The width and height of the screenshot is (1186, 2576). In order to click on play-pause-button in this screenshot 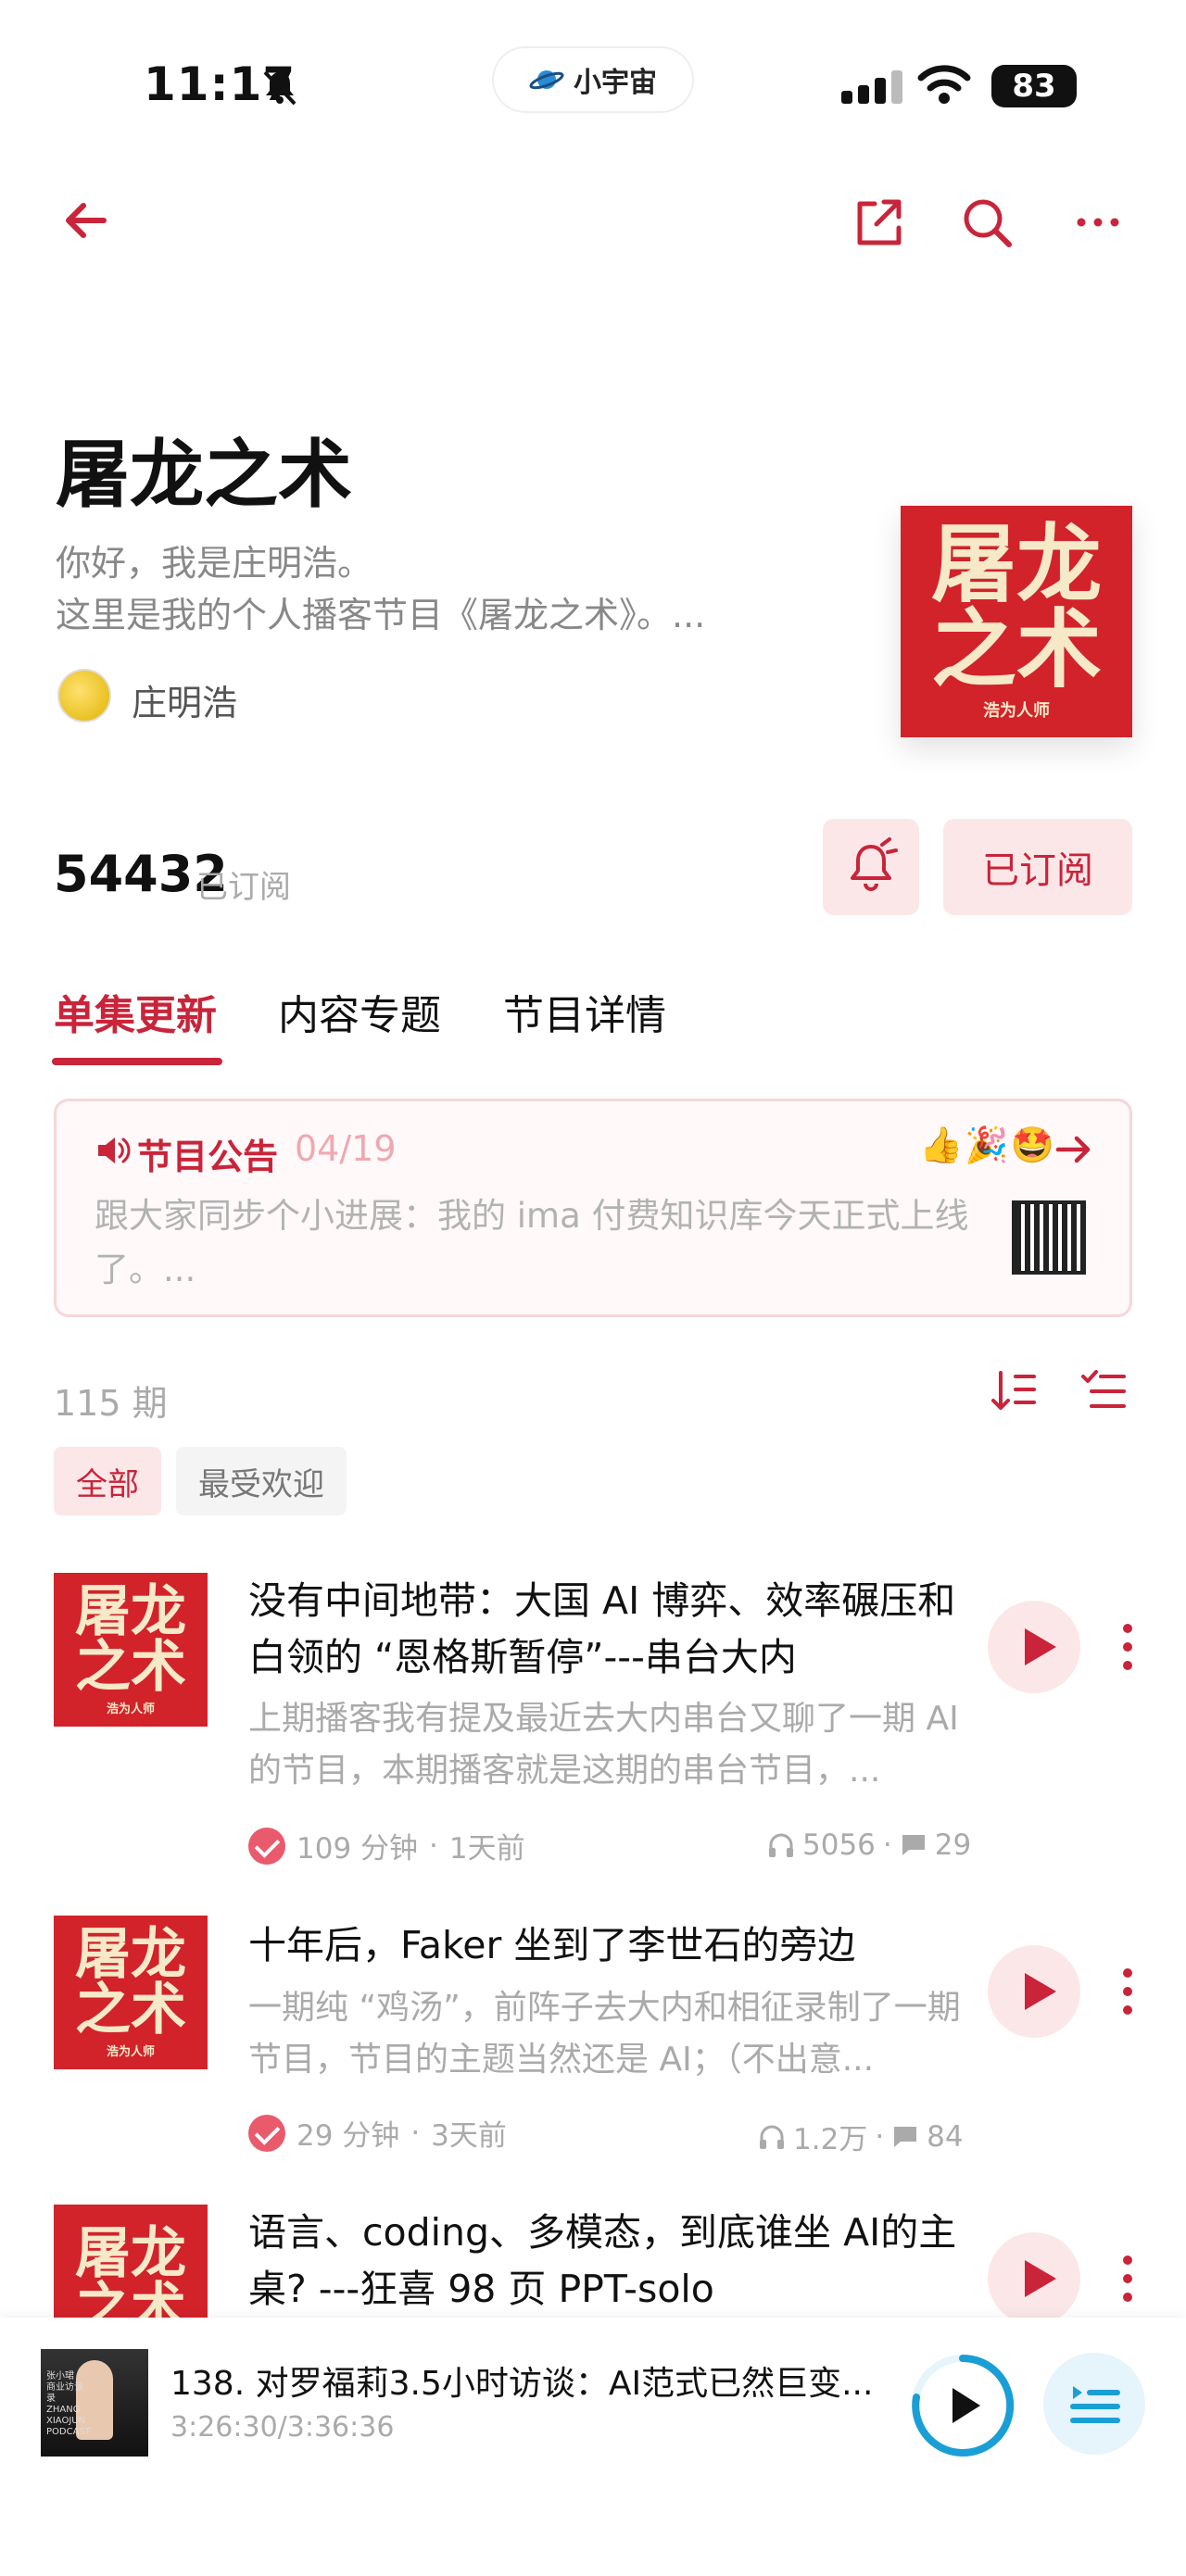, I will do `click(963, 2405)`.